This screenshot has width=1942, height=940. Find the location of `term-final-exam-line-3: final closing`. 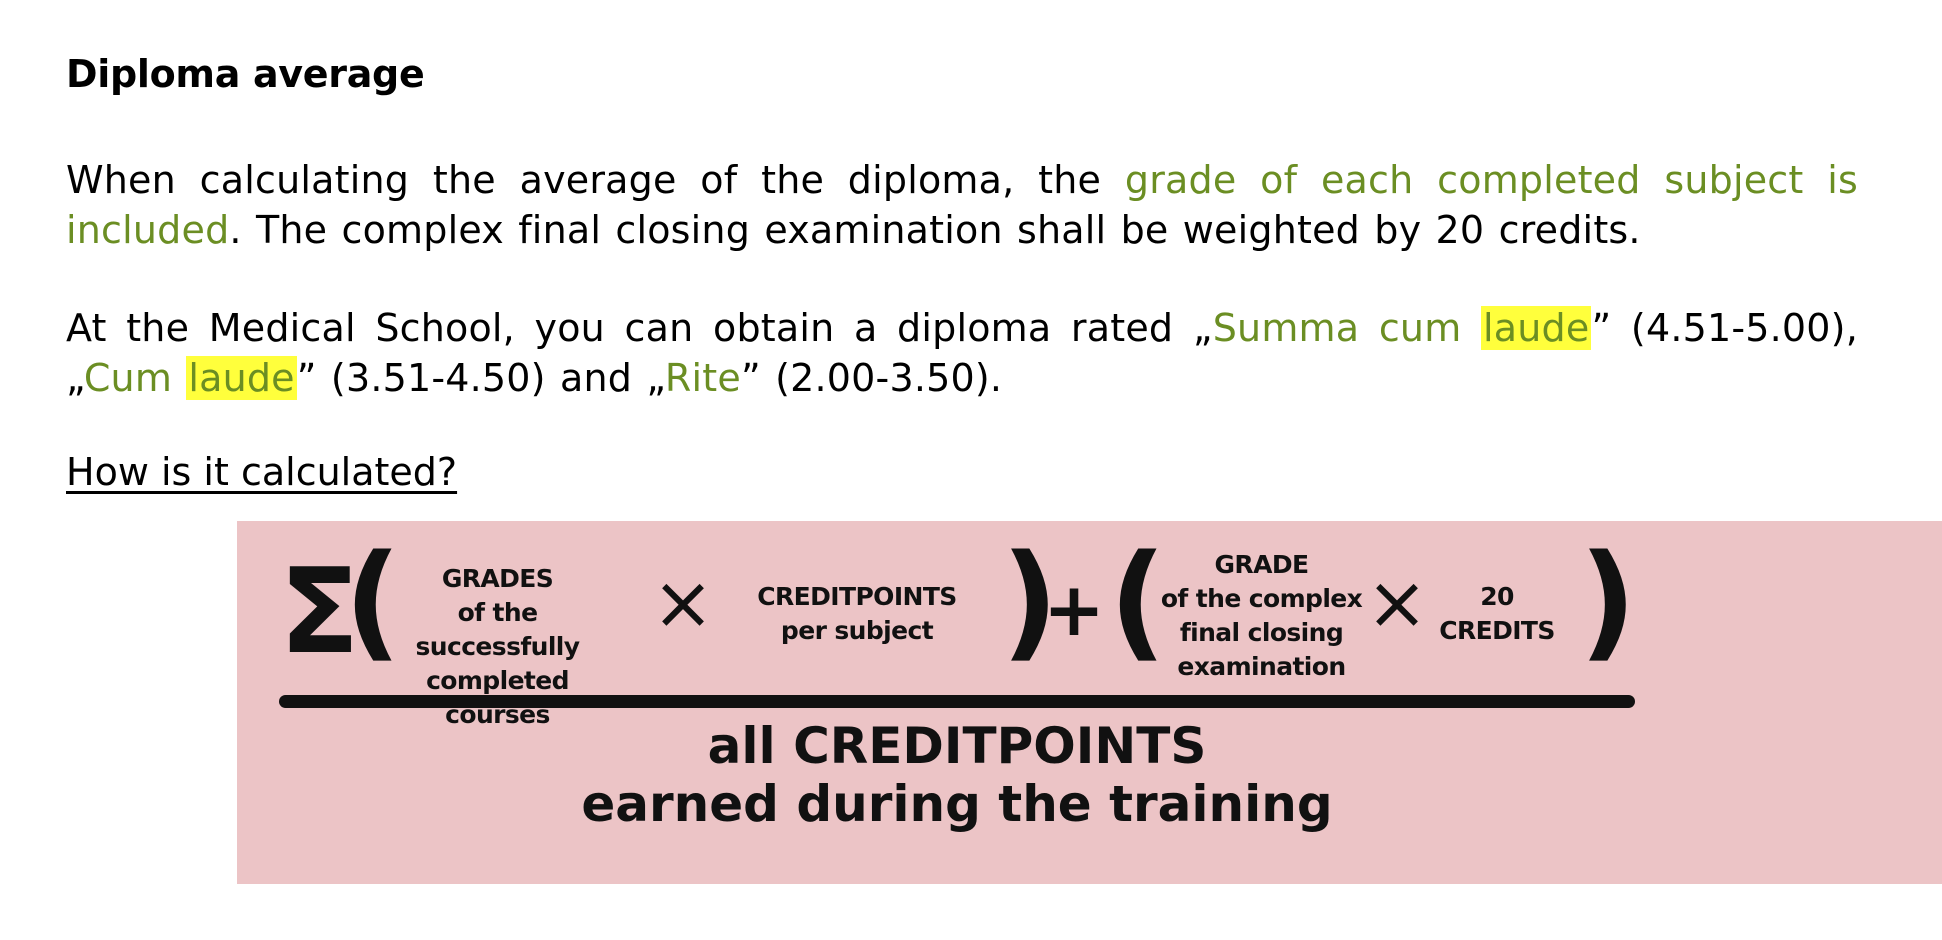

term-final-exam-line-3: final closing is located at coordinates (1261, 632).